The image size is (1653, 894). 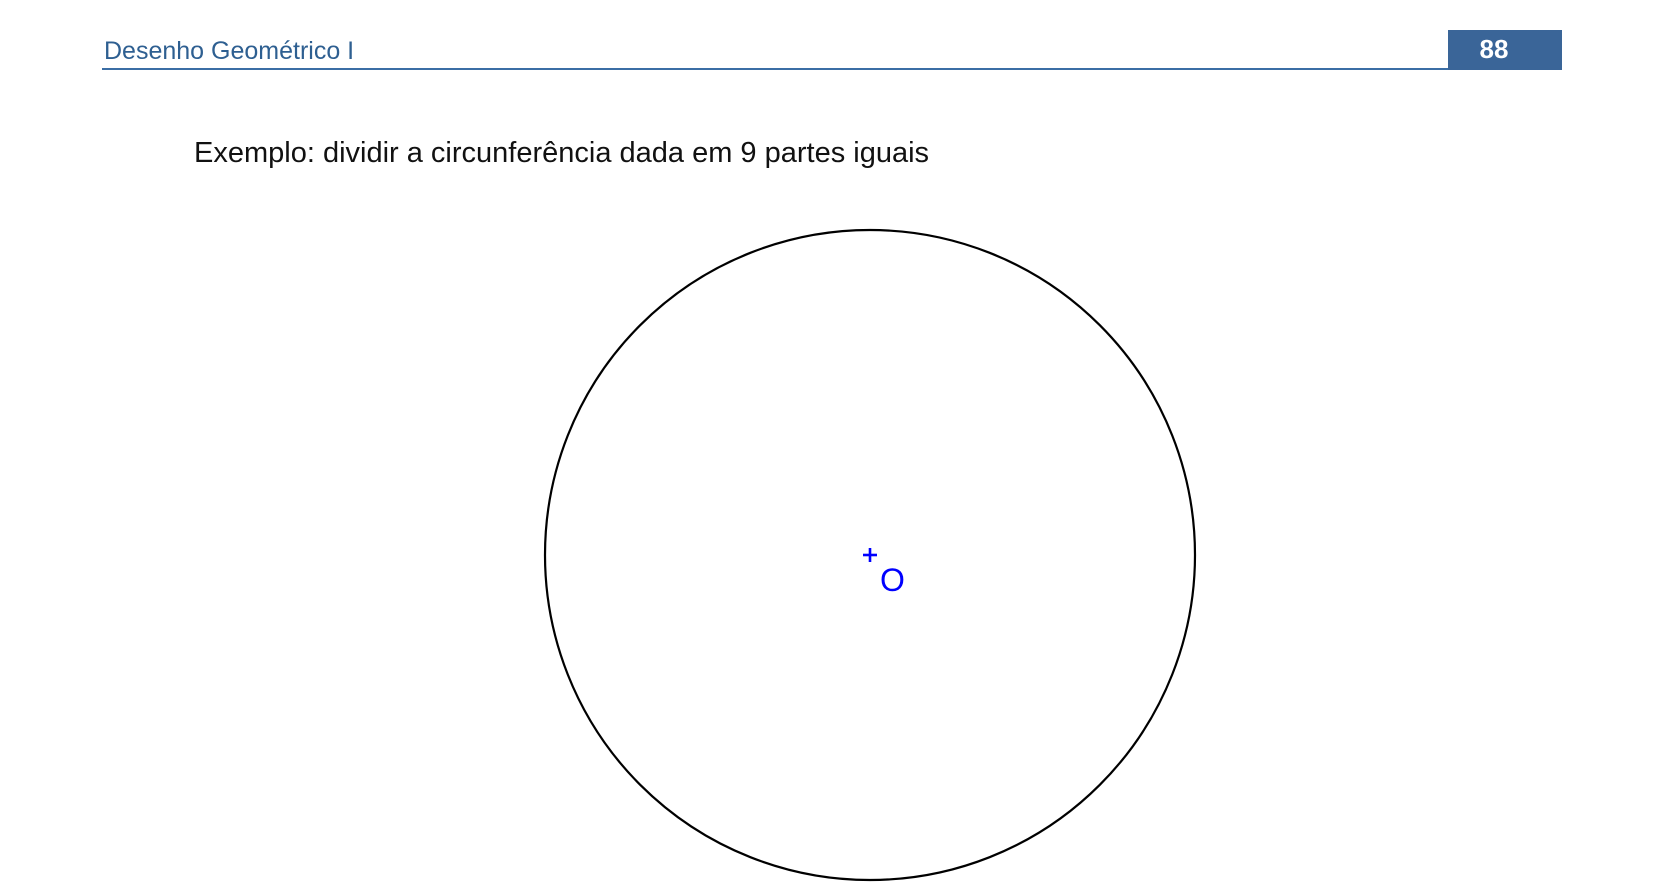 I want to click on center-marker, so click(x=870, y=555).